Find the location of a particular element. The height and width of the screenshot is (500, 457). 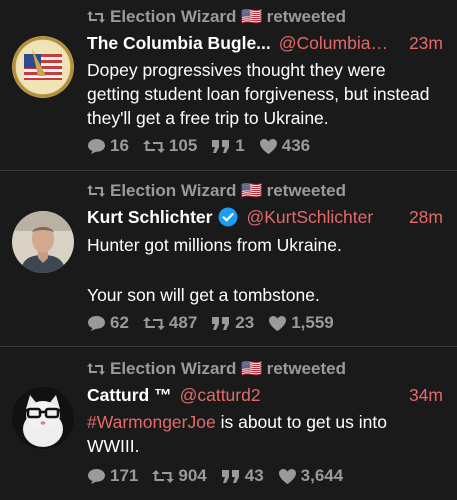

hashtag-link: #WarmongerJoe is located at coordinates (151, 422).